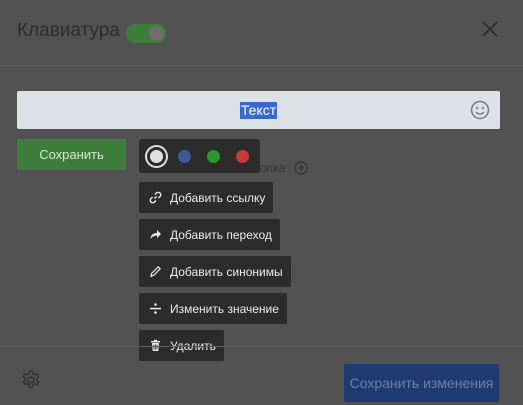  I want to click on add-link-item: Добавить ссылку, so click(206, 197).